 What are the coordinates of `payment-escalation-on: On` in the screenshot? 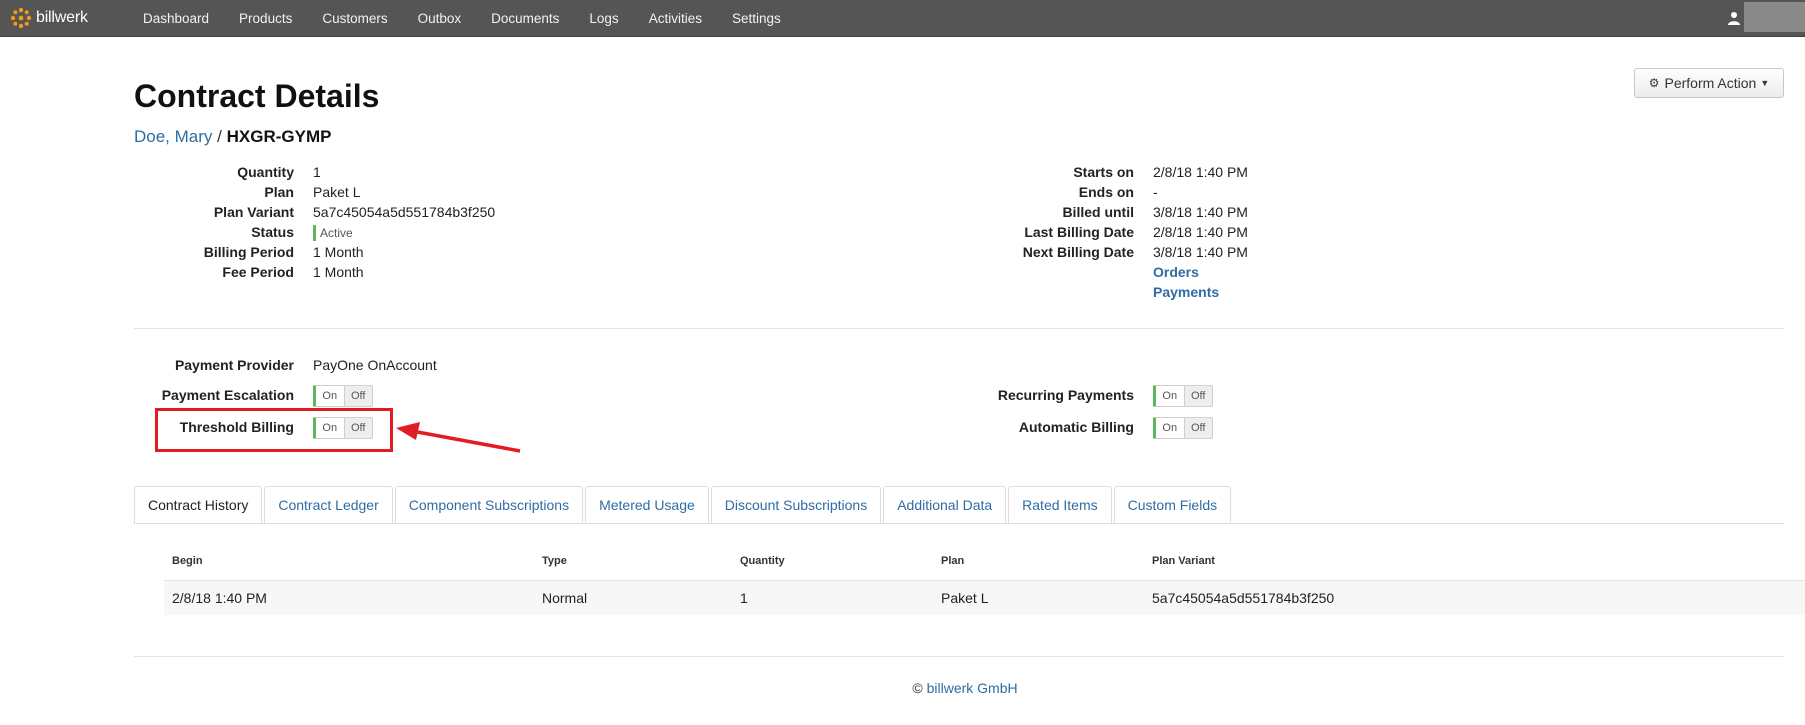 It's located at (330, 396).